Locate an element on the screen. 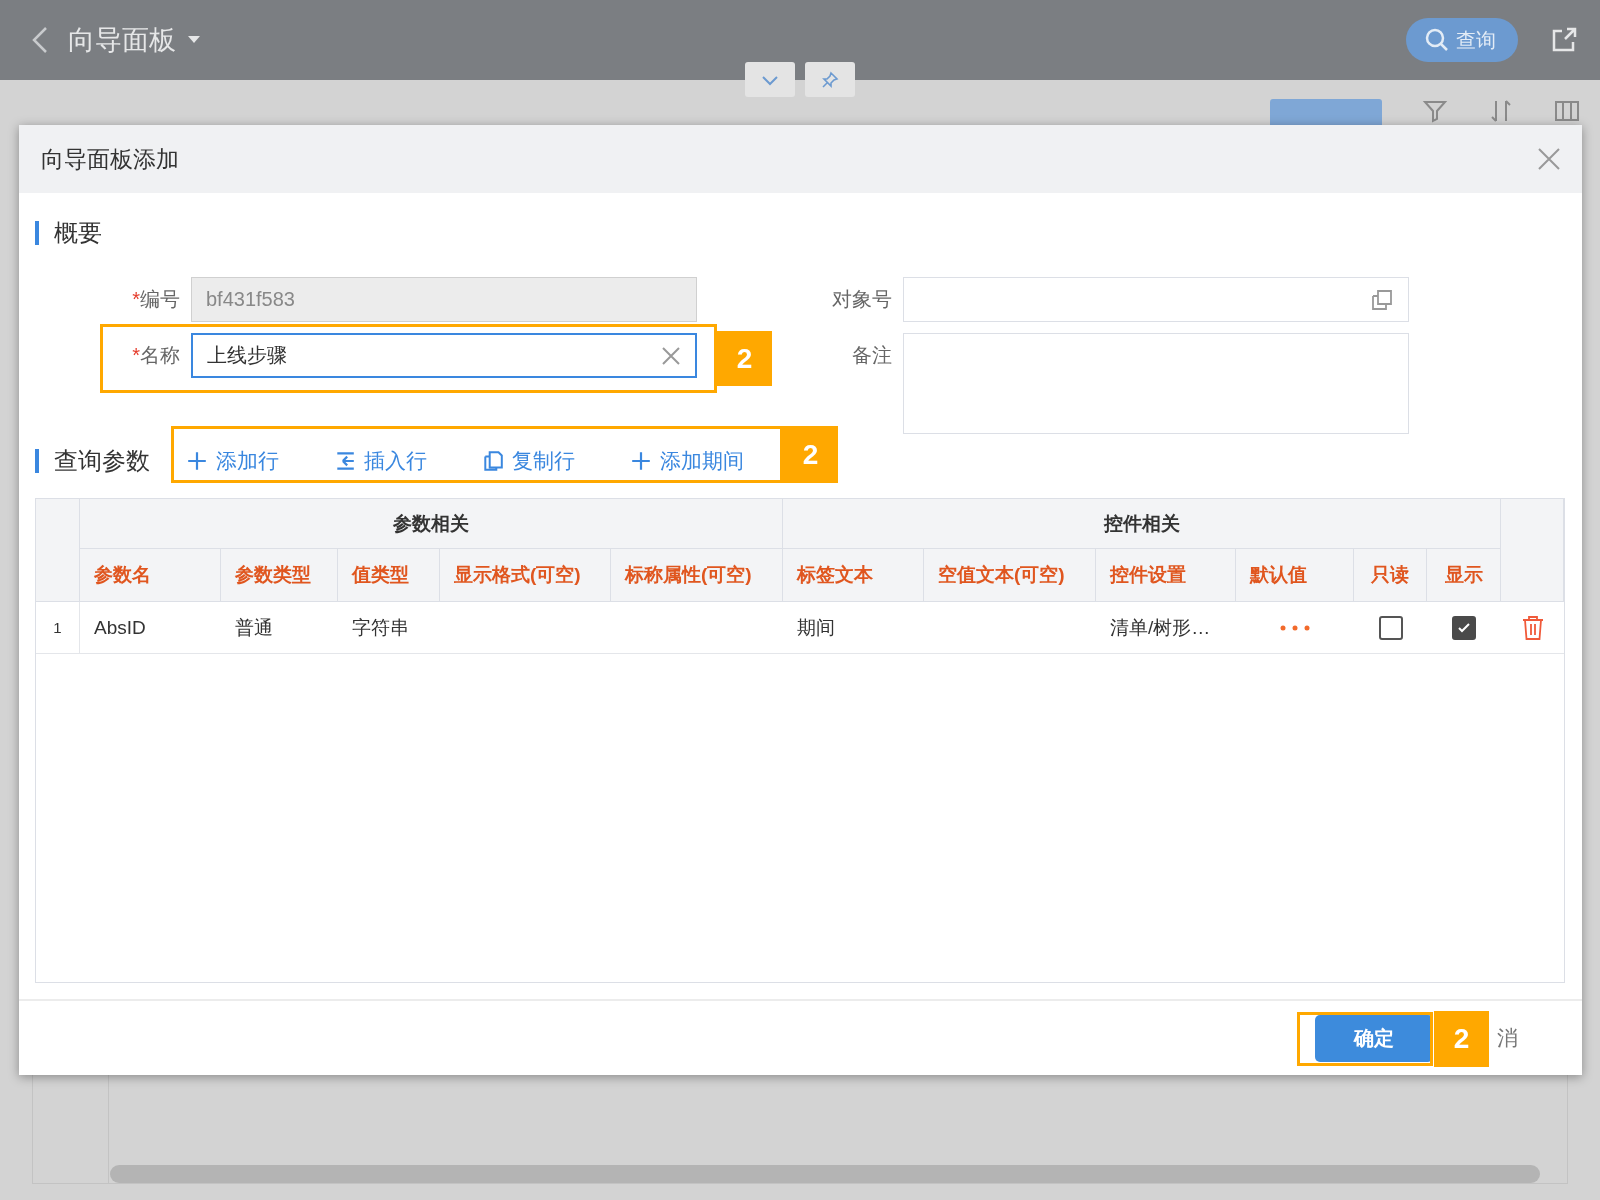 This screenshot has height=1200, width=1600. group-header: 控件相关 is located at coordinates (1142, 524).